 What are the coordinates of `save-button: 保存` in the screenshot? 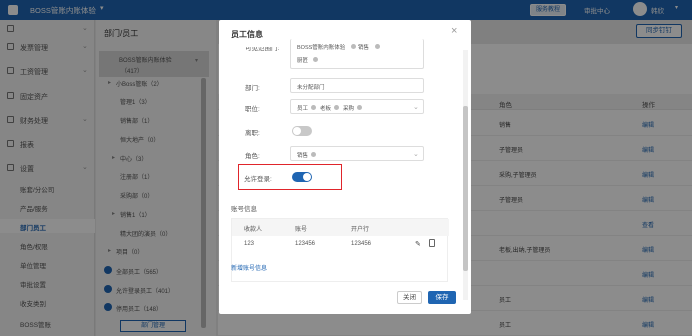 It's located at (442, 297).